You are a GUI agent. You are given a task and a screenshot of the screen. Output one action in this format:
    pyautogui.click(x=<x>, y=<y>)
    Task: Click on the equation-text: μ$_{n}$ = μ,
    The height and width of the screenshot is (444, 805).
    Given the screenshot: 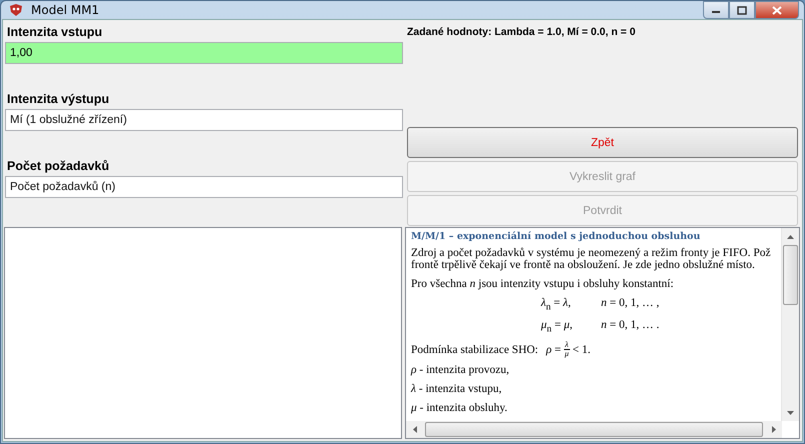 What is the action you would take?
    pyautogui.click(x=557, y=326)
    